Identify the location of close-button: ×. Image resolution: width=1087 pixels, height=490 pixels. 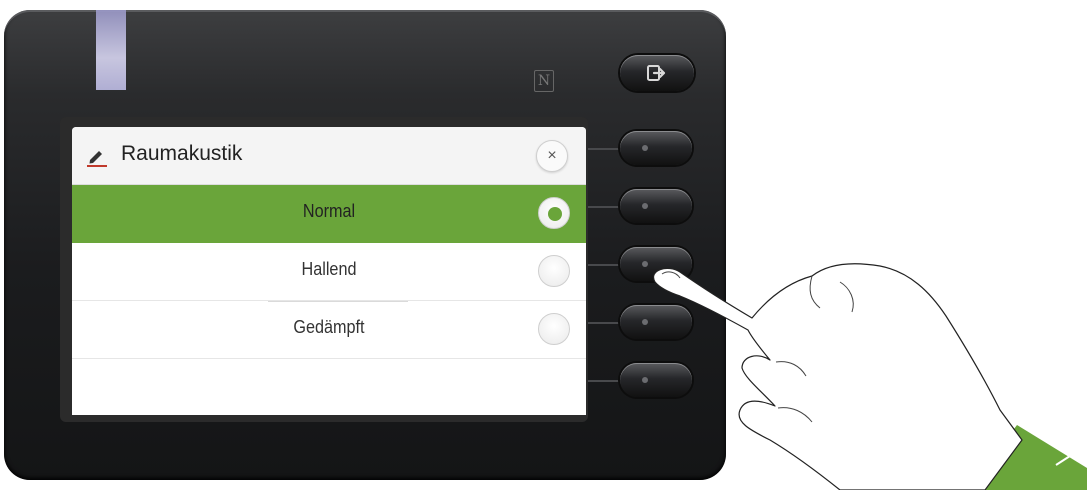
(552, 156).